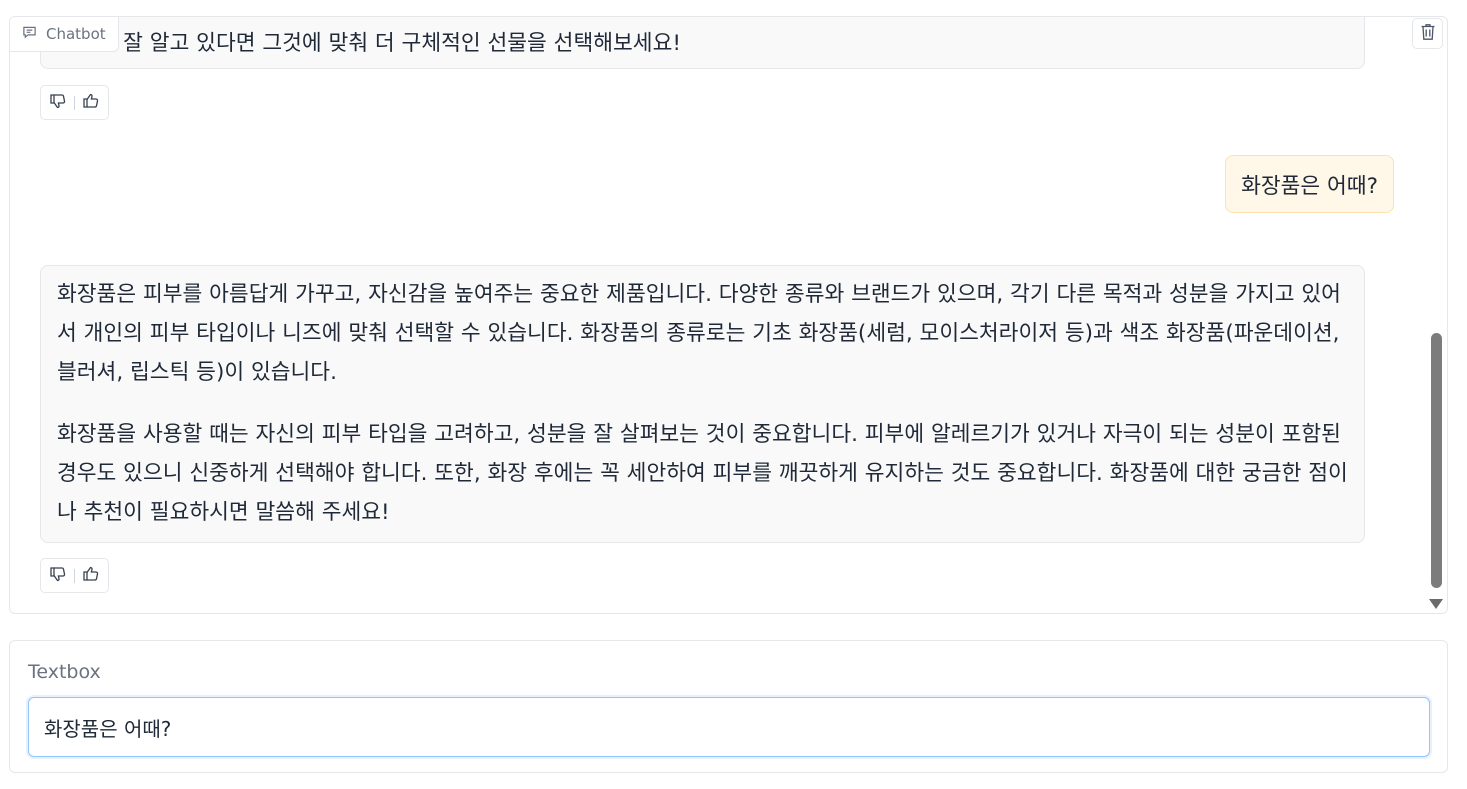 Image resolution: width=1467 pixels, height=789 pixels. I want to click on trash-icon, so click(1428, 34).